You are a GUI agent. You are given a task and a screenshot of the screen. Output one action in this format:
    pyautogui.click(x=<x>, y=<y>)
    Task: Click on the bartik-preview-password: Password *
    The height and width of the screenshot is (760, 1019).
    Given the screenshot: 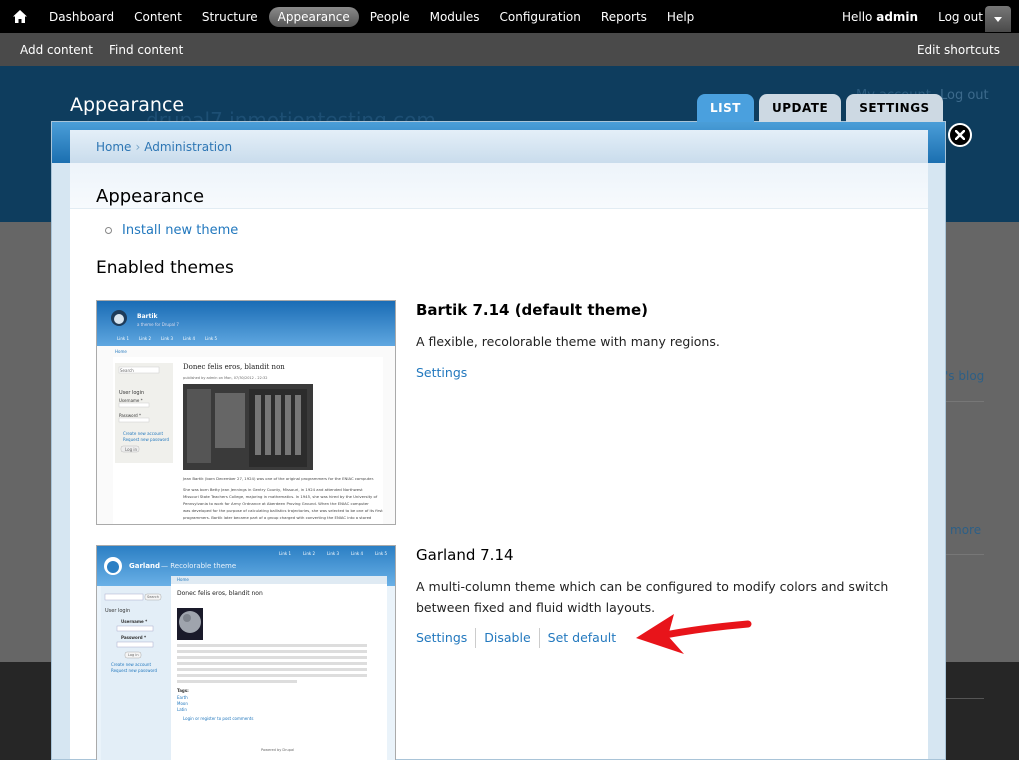 What is the action you would take?
    pyautogui.click(x=130, y=415)
    